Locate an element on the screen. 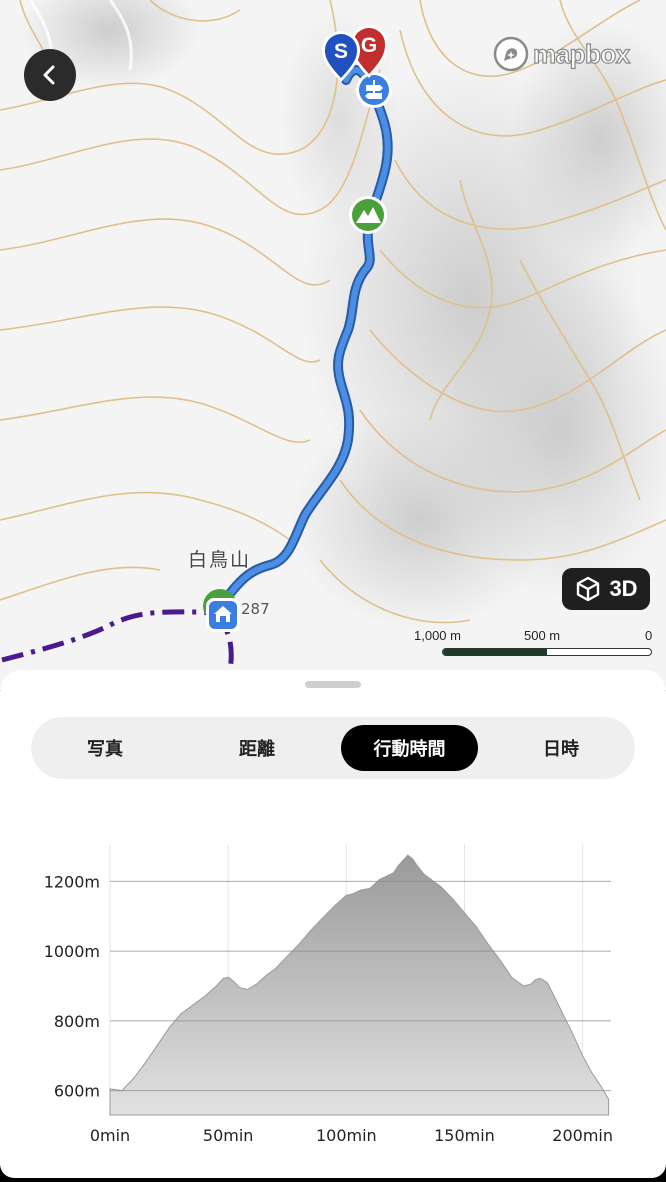 This screenshot has height=1182, width=666. cube-icon is located at coordinates (588, 589).